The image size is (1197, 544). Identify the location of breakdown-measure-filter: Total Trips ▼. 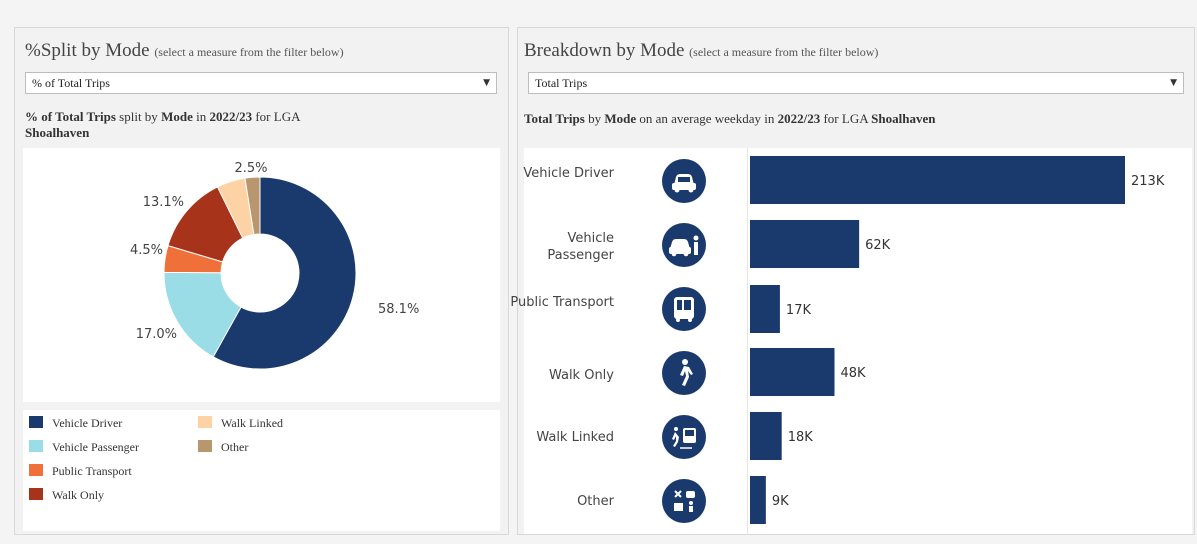
(856, 83).